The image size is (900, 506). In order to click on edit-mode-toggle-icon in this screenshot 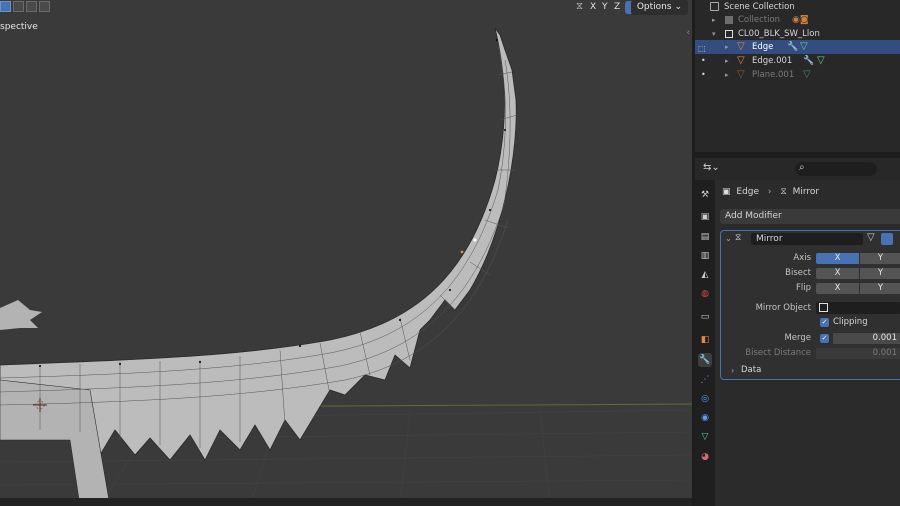, I will do `click(887, 239)`.